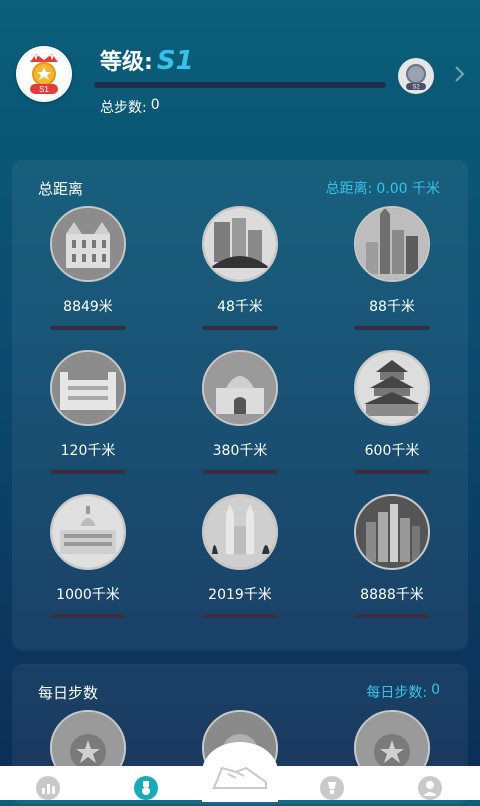 The height and width of the screenshot is (806, 480). Describe the element at coordinates (332, 788) in the screenshot. I see `trophy-icon` at that location.